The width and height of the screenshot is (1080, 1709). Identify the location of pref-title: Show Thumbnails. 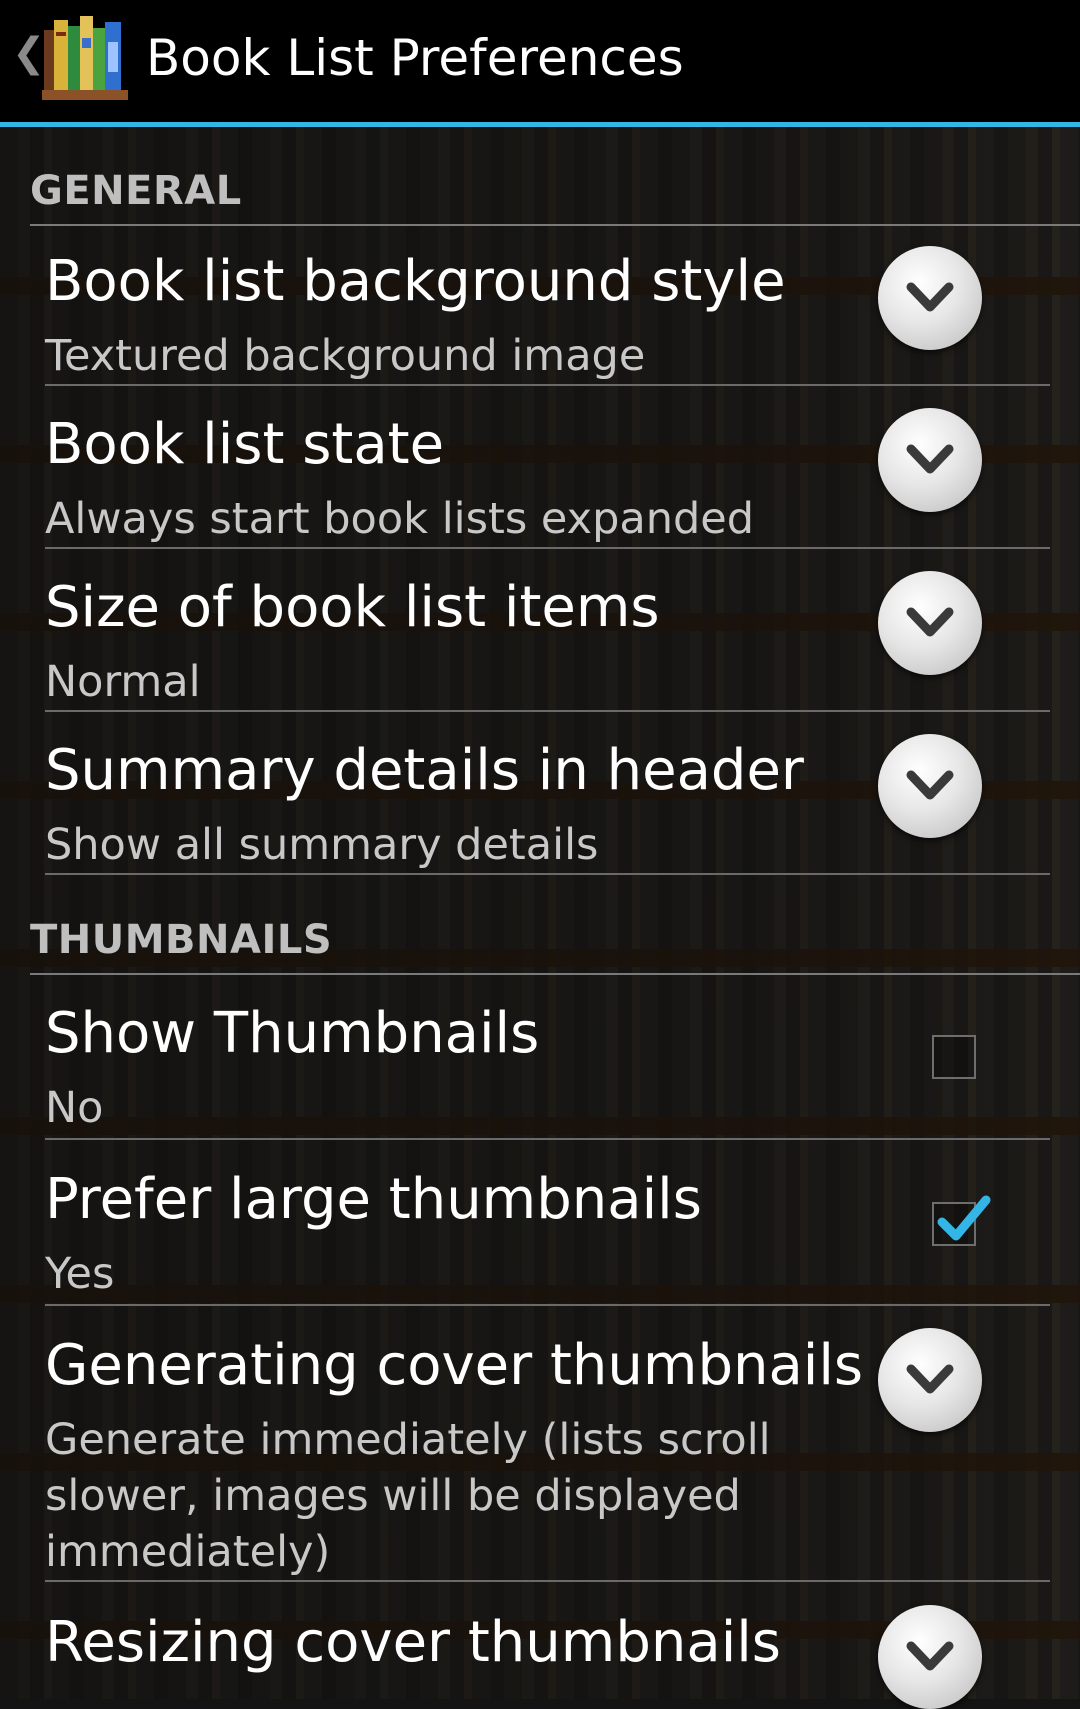
(292, 1033).